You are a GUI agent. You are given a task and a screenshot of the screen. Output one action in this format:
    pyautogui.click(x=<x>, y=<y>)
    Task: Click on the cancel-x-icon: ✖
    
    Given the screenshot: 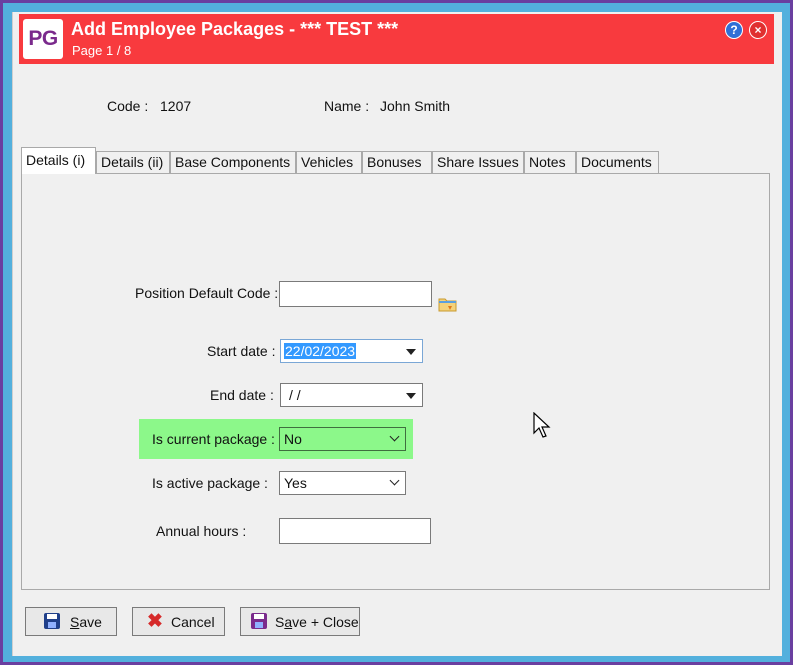 What is the action you would take?
    pyautogui.click(x=155, y=621)
    